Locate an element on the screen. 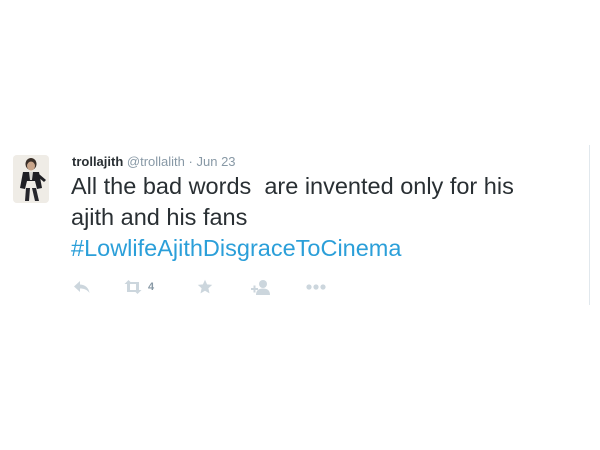 This screenshot has height=450, width=600. tweet-text-line-2: ajith and his fans is located at coordinates (159, 217).